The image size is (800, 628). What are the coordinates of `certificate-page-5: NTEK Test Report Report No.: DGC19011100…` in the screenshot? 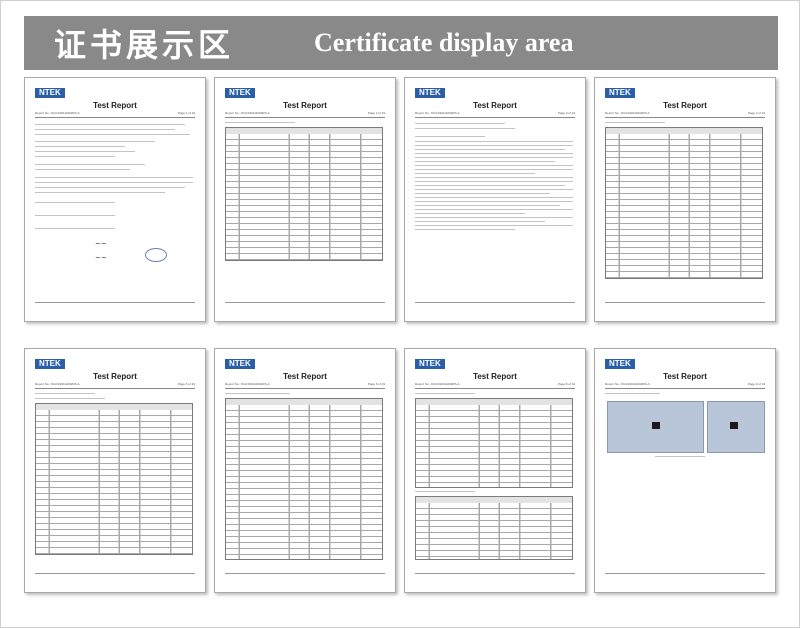 It's located at (115, 470).